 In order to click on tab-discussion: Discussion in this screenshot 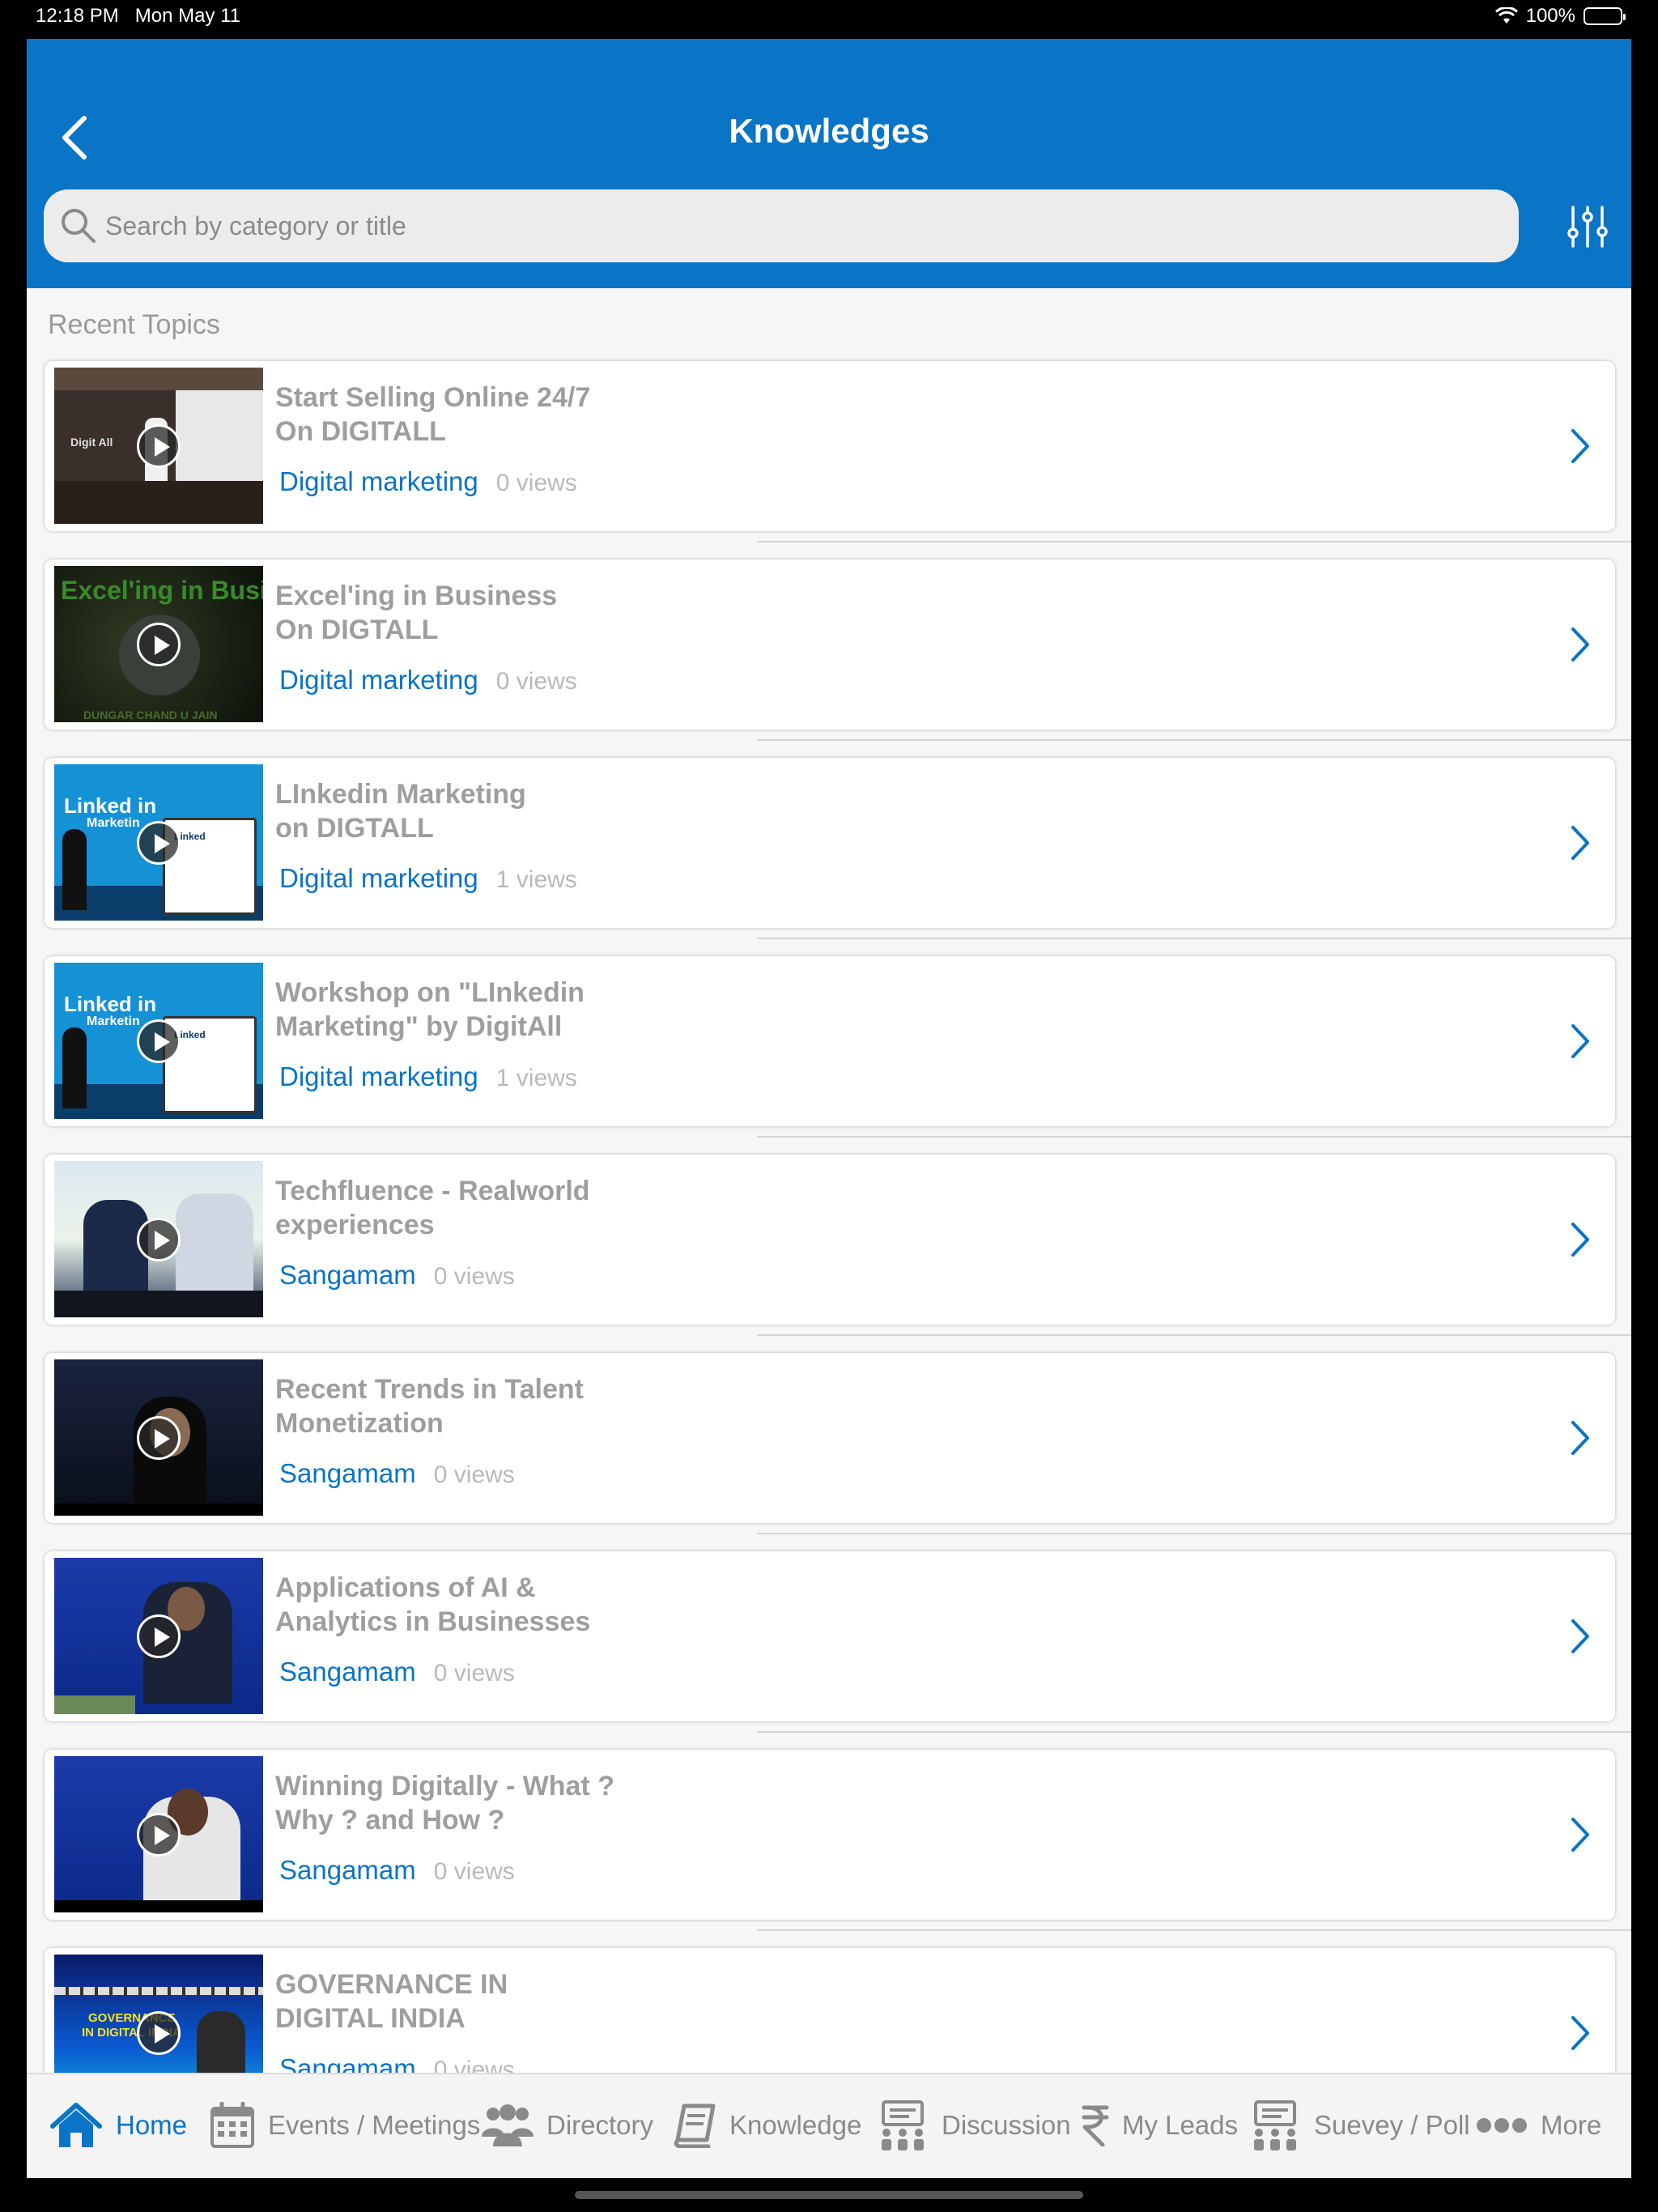, I will do `click(974, 2126)`.